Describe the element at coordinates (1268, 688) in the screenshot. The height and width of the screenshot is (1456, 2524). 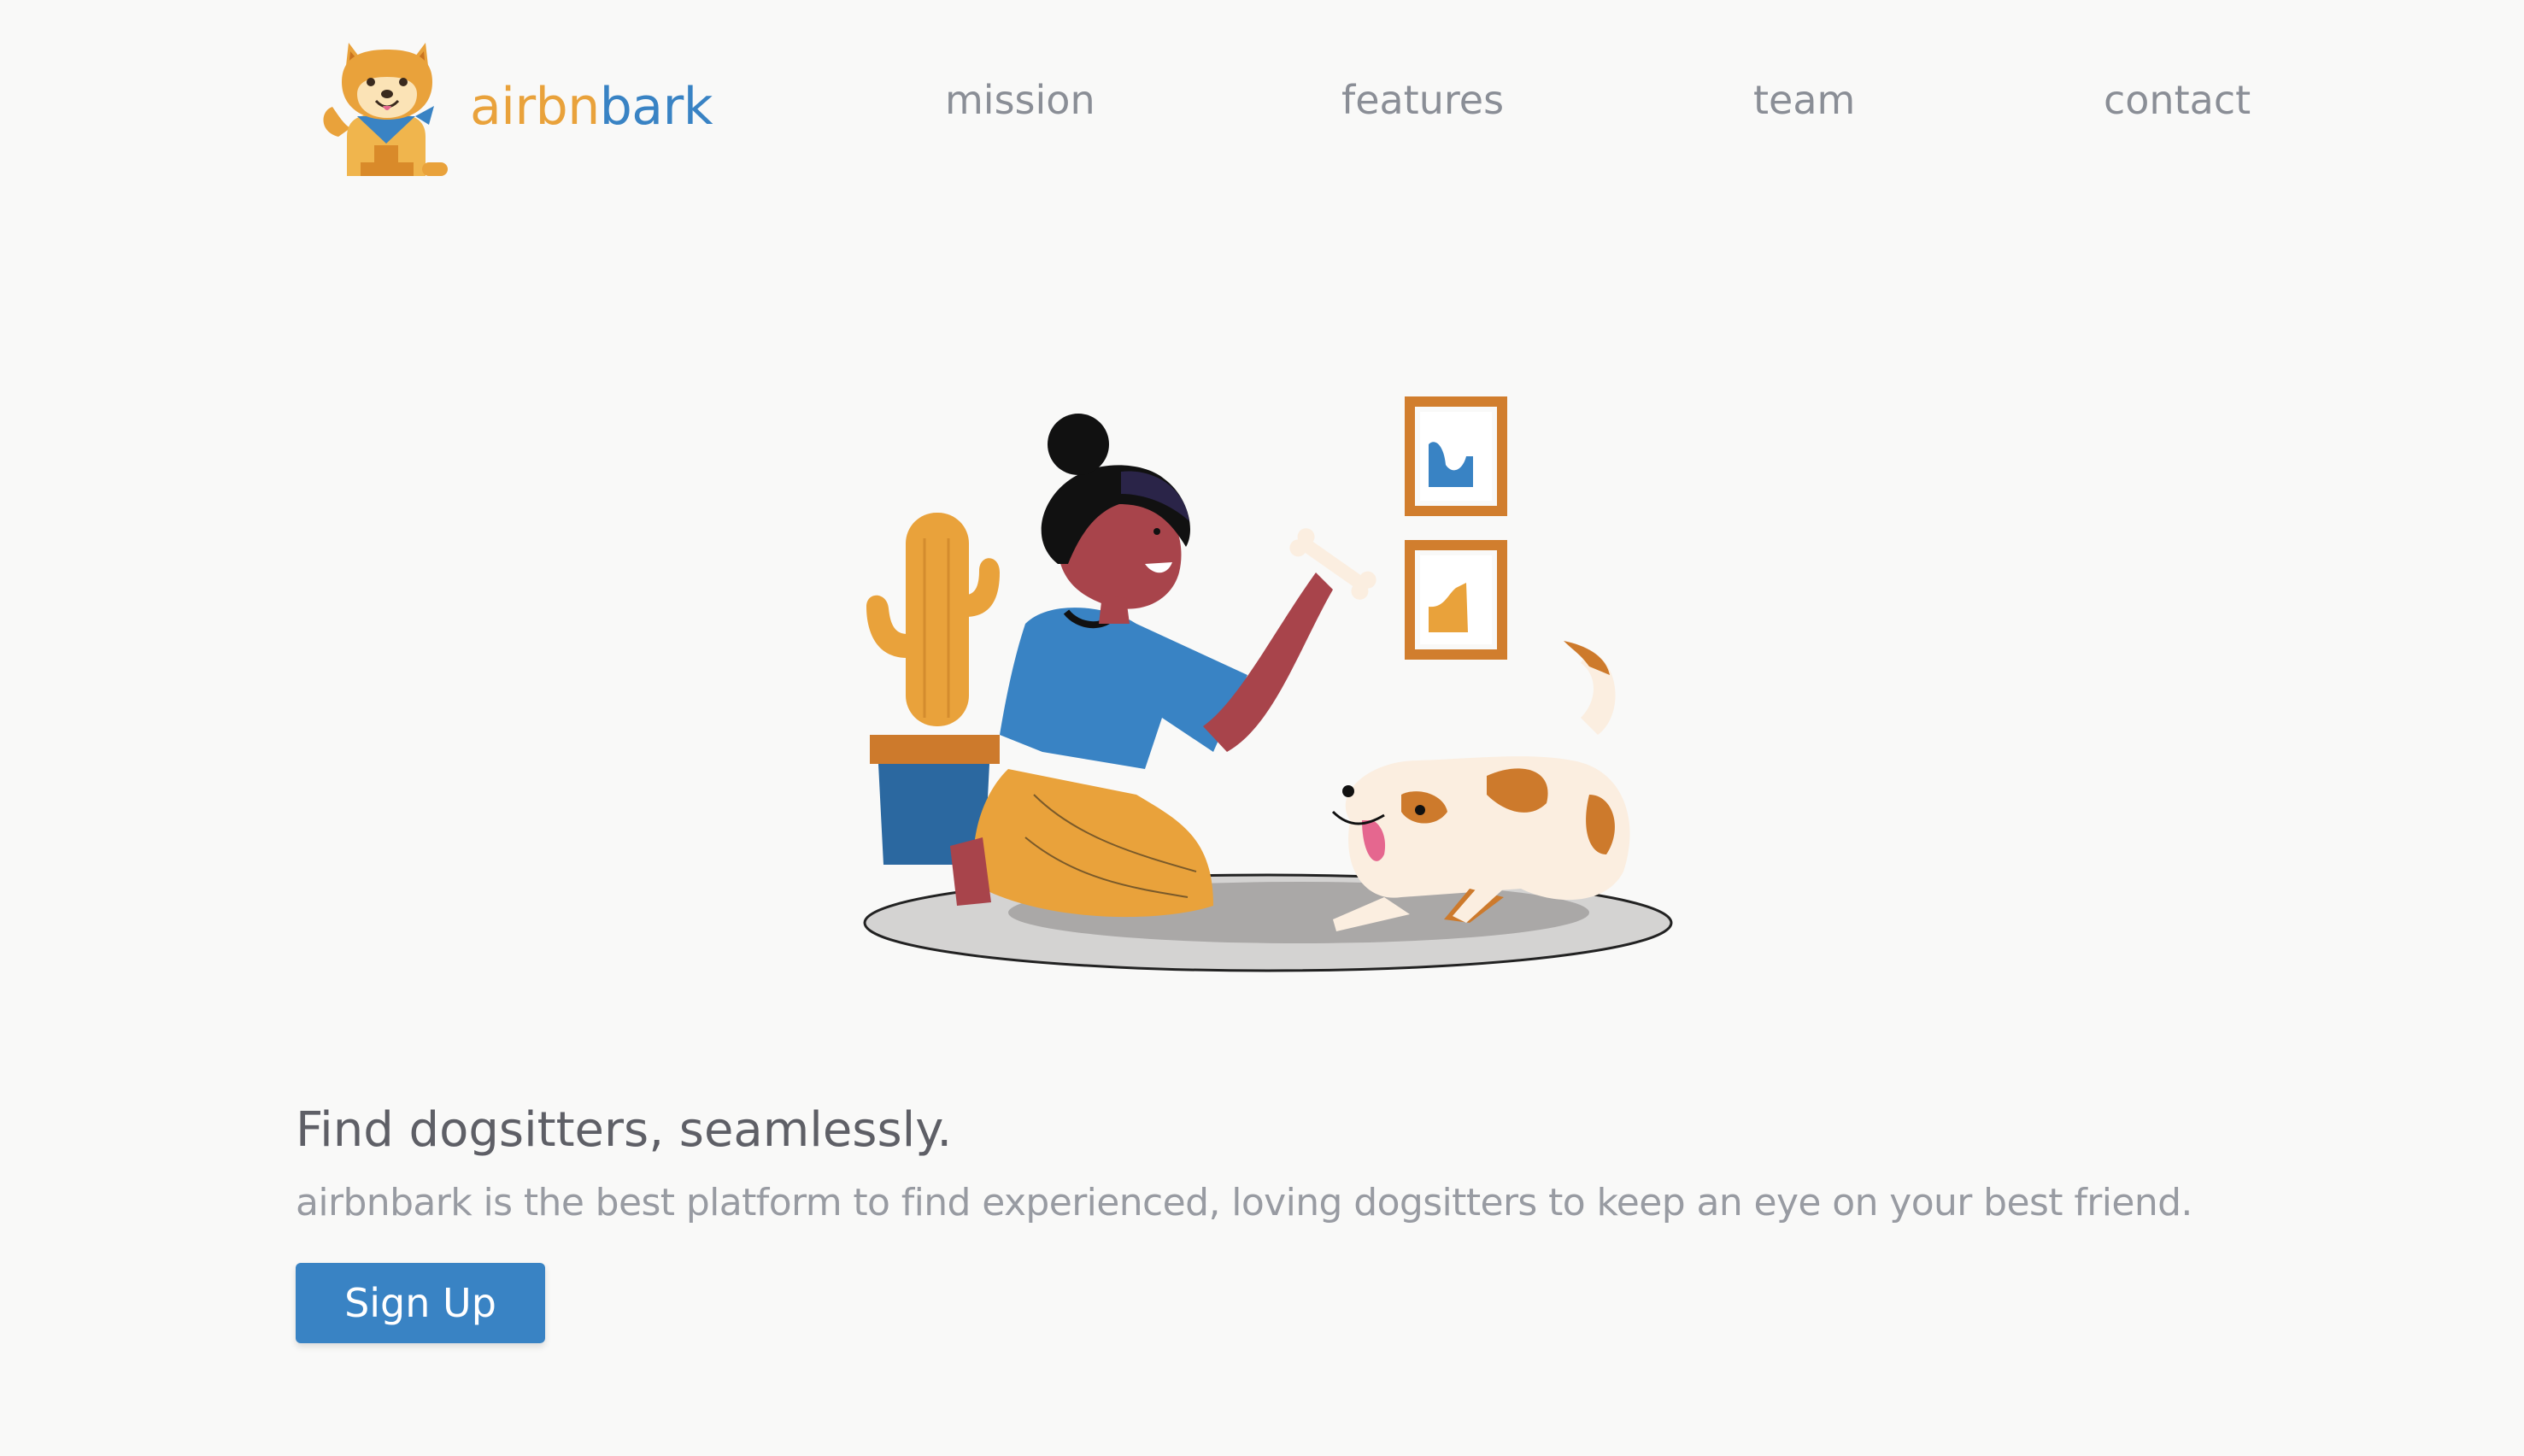
I see `woman-giving-bone-to-dog-illustration` at that location.